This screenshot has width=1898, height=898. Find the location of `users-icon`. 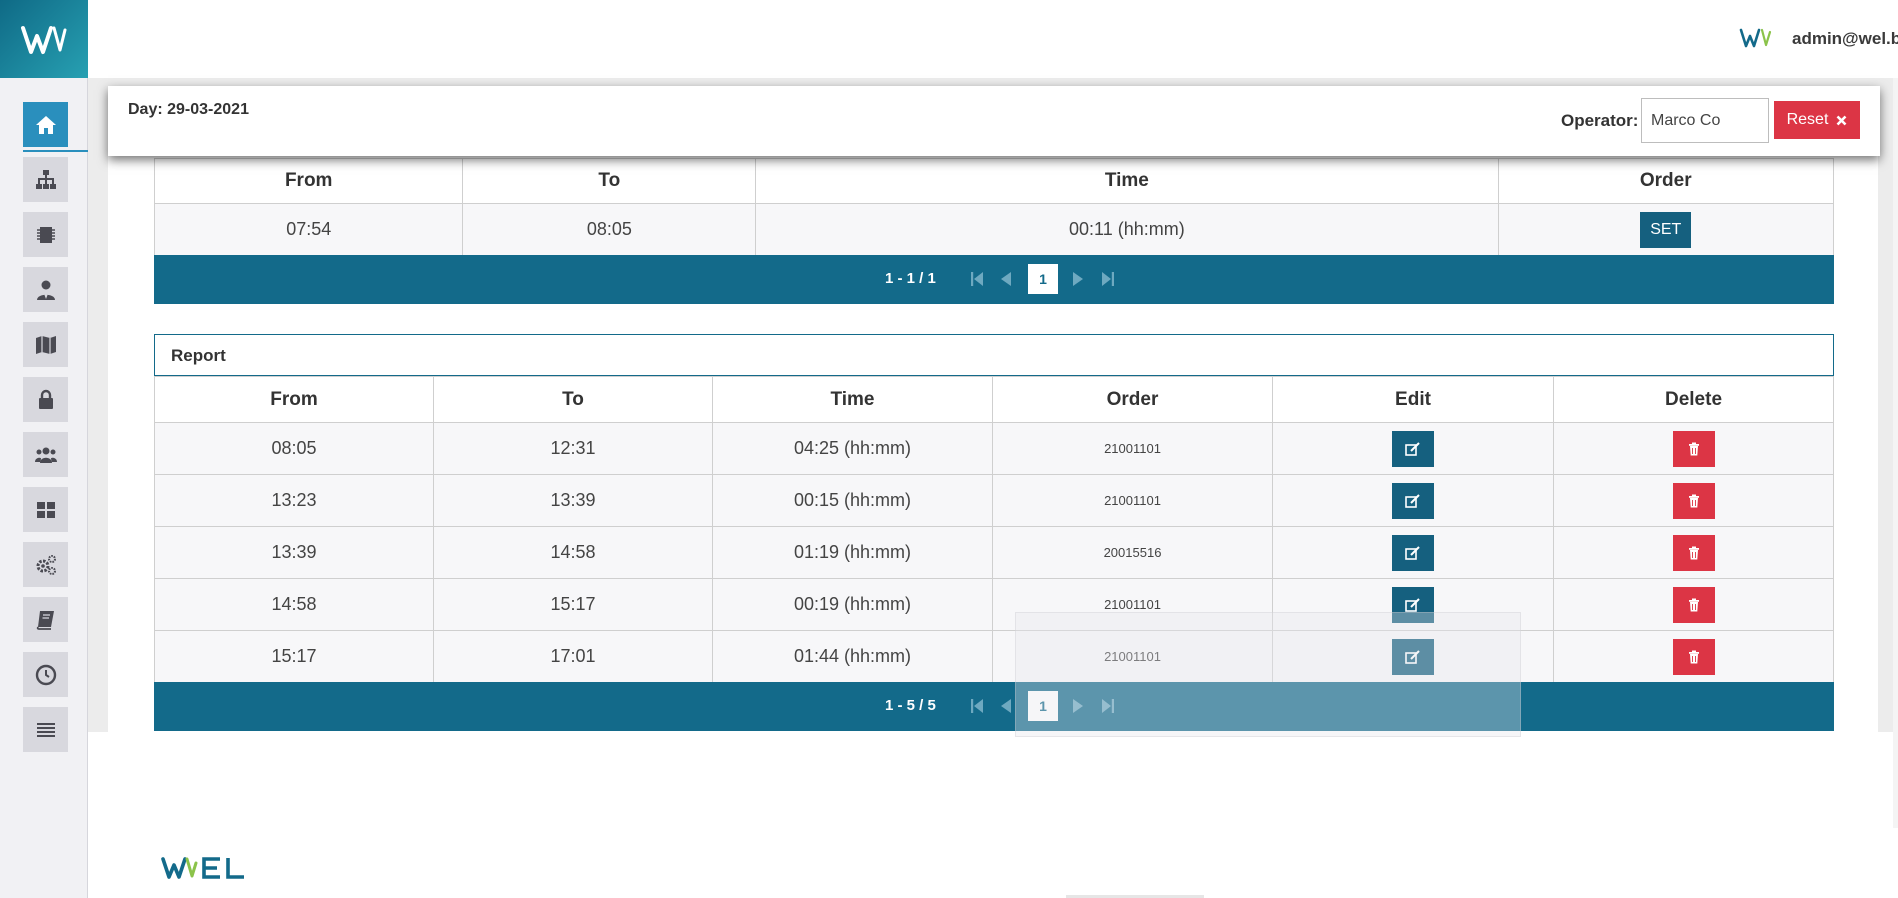

users-icon is located at coordinates (45, 455).